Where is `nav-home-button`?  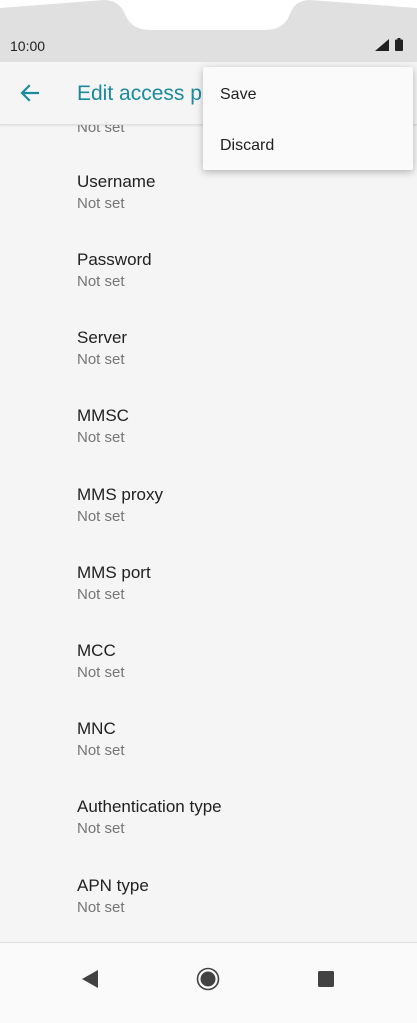 nav-home-button is located at coordinates (208, 979).